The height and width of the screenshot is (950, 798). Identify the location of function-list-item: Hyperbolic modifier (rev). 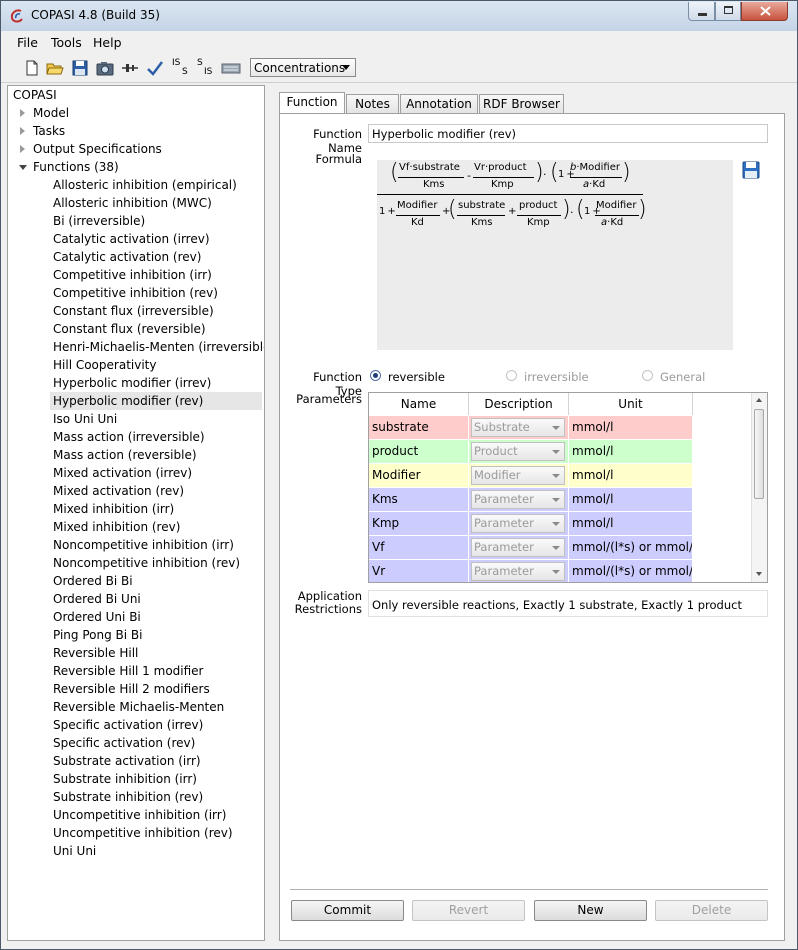
(156, 401).